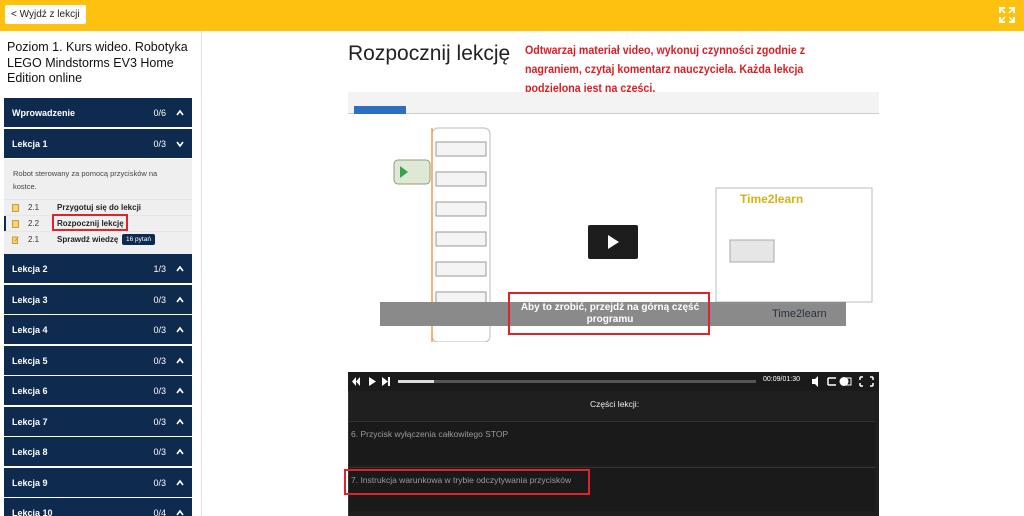 The height and width of the screenshot is (516, 1024). Describe the element at coordinates (98, 360) in the screenshot. I see `section-lekcja-5: Lekcja 5 0/3` at that location.